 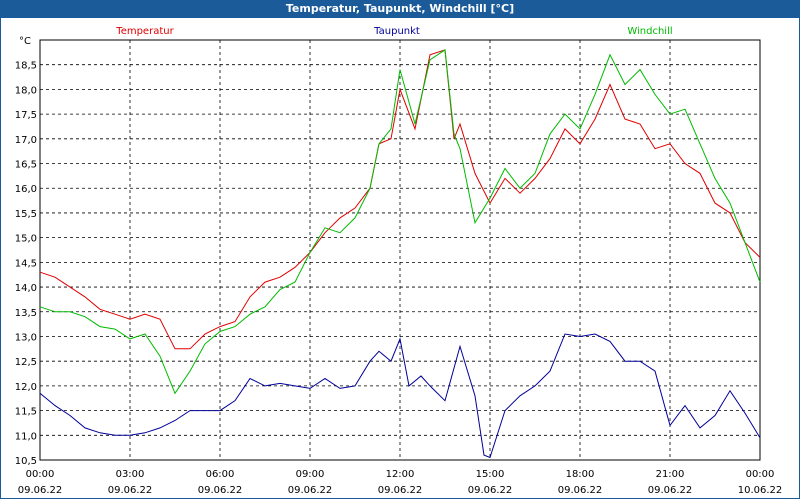 What do you see at coordinates (25, 41) in the screenshot?
I see `y-unit-label: °C` at bounding box center [25, 41].